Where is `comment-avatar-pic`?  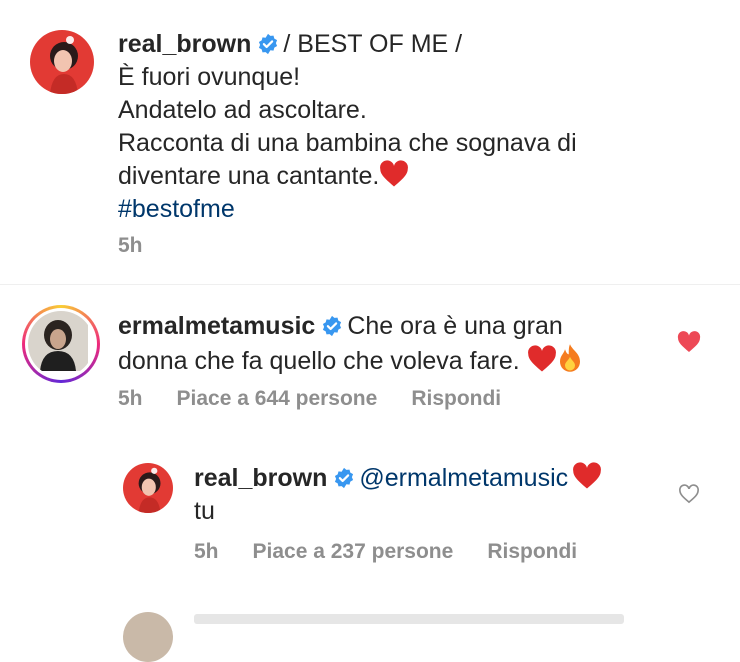
comment-avatar-pic is located at coordinates (61, 344).